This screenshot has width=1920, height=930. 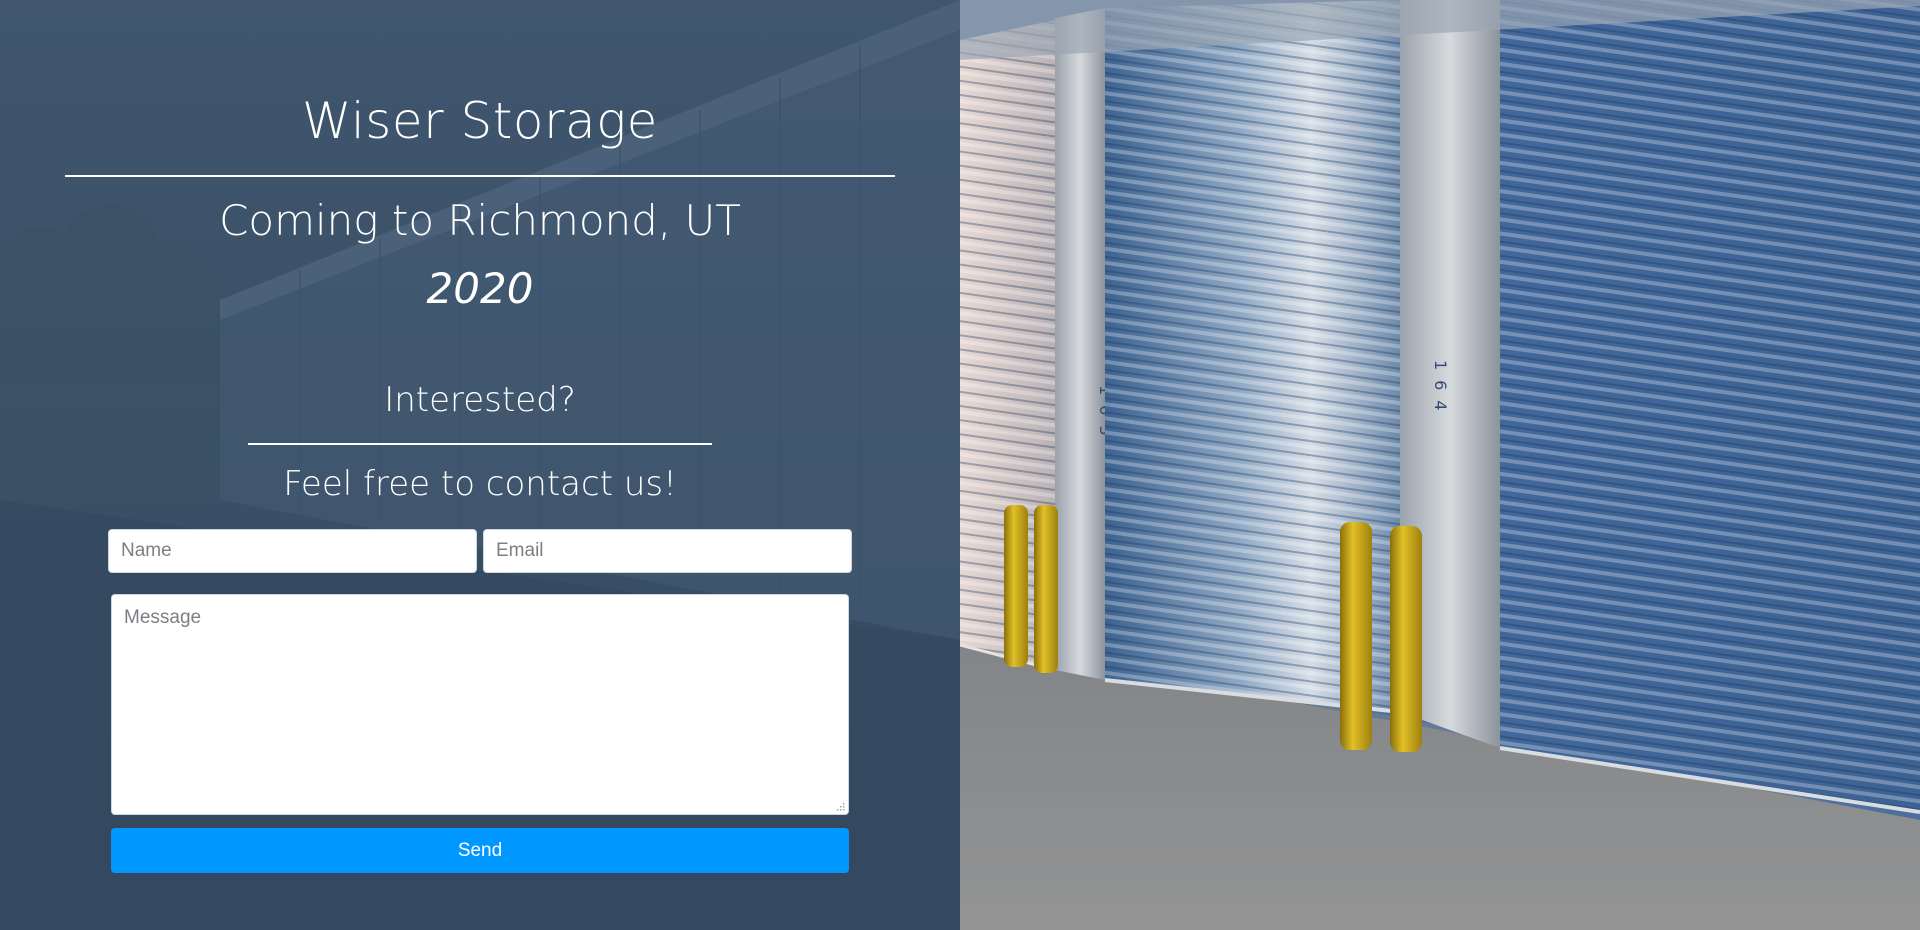 I want to click on message-textarea, so click(x=480, y=704).